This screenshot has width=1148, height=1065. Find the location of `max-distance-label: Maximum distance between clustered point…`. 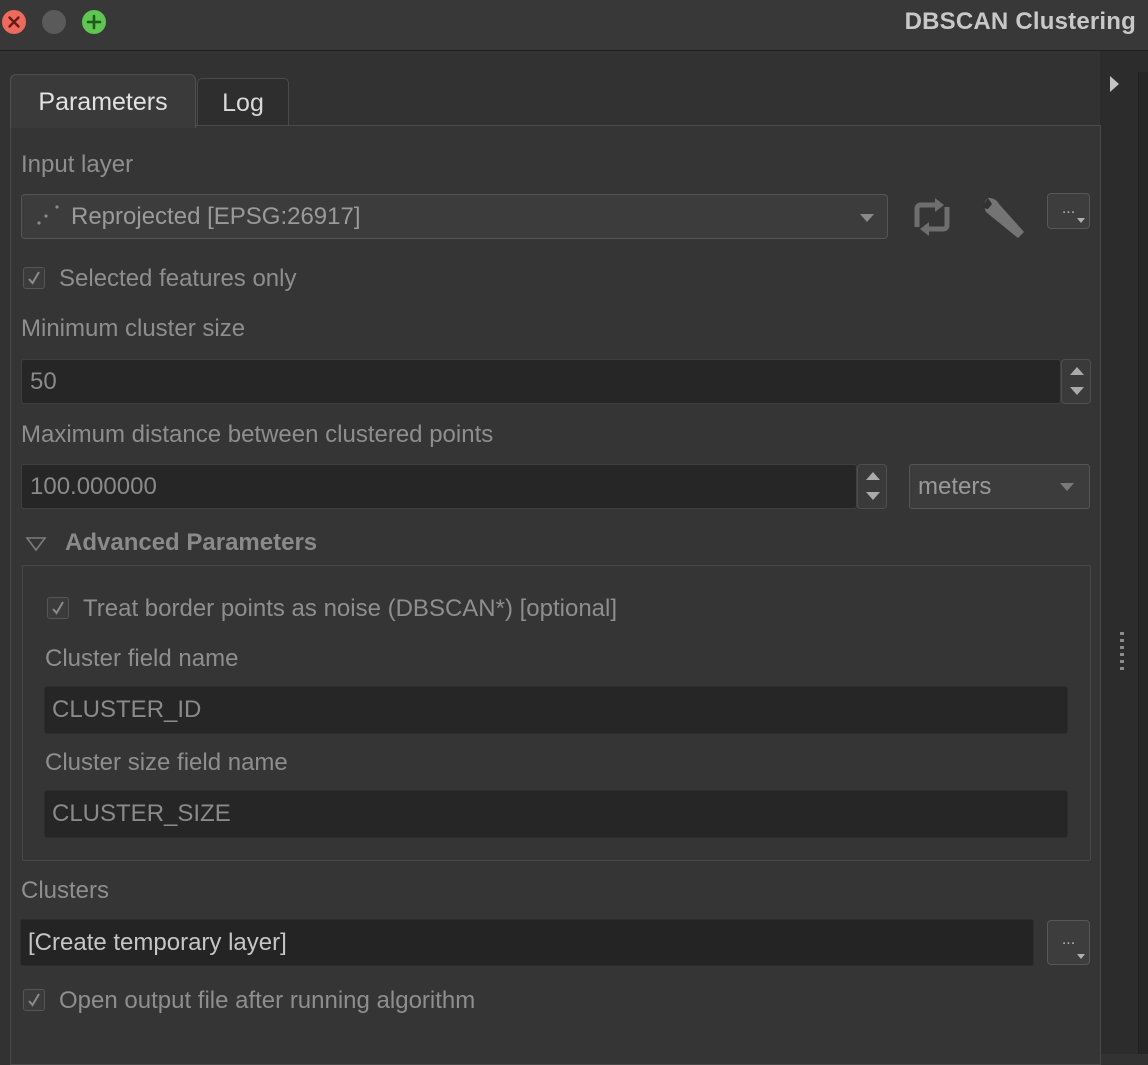

max-distance-label: Maximum distance between clustered point… is located at coordinates (257, 434).